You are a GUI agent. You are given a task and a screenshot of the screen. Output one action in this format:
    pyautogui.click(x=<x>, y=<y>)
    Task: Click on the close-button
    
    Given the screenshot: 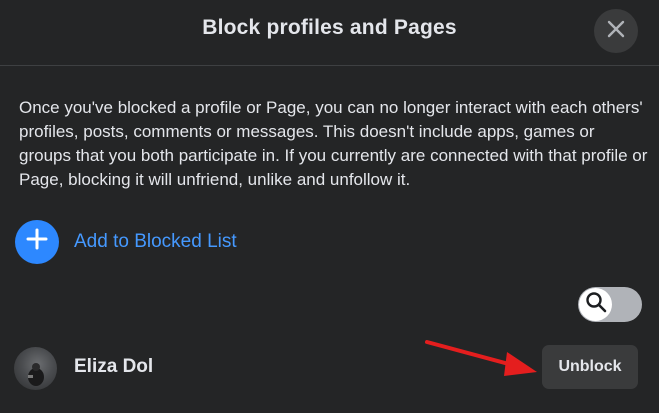 What is the action you would take?
    pyautogui.click(x=616, y=31)
    